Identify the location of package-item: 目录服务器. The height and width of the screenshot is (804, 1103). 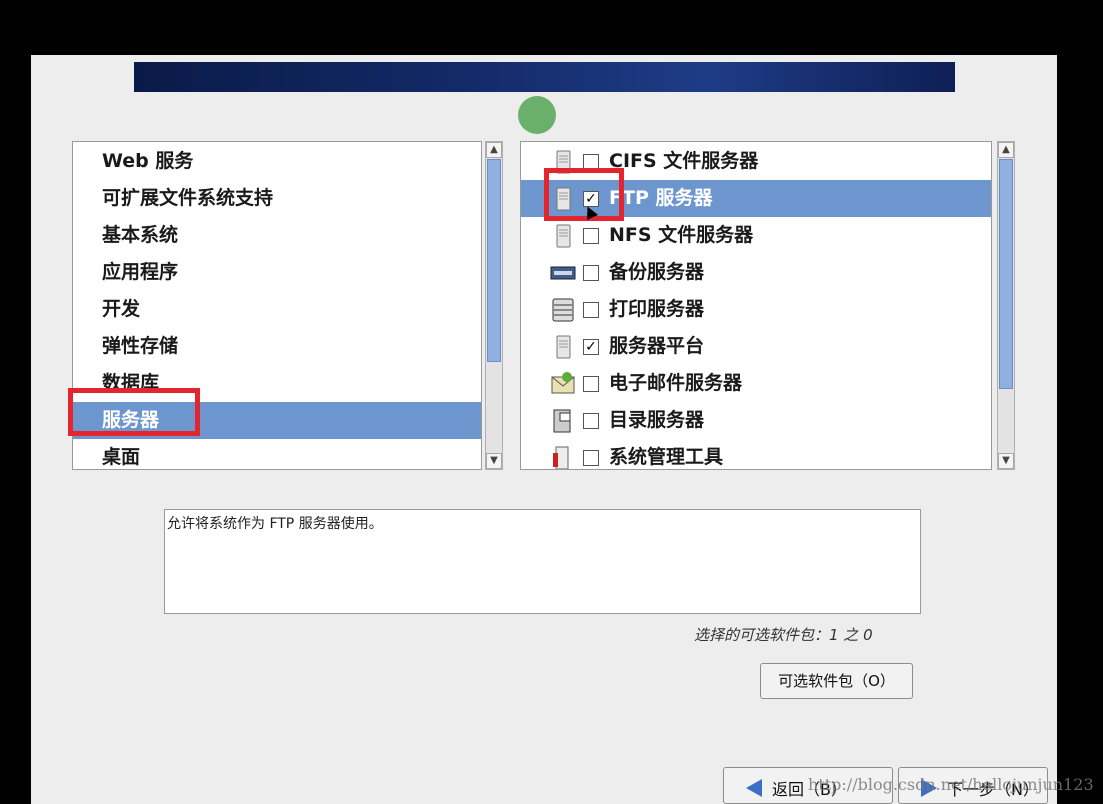
(756, 420).